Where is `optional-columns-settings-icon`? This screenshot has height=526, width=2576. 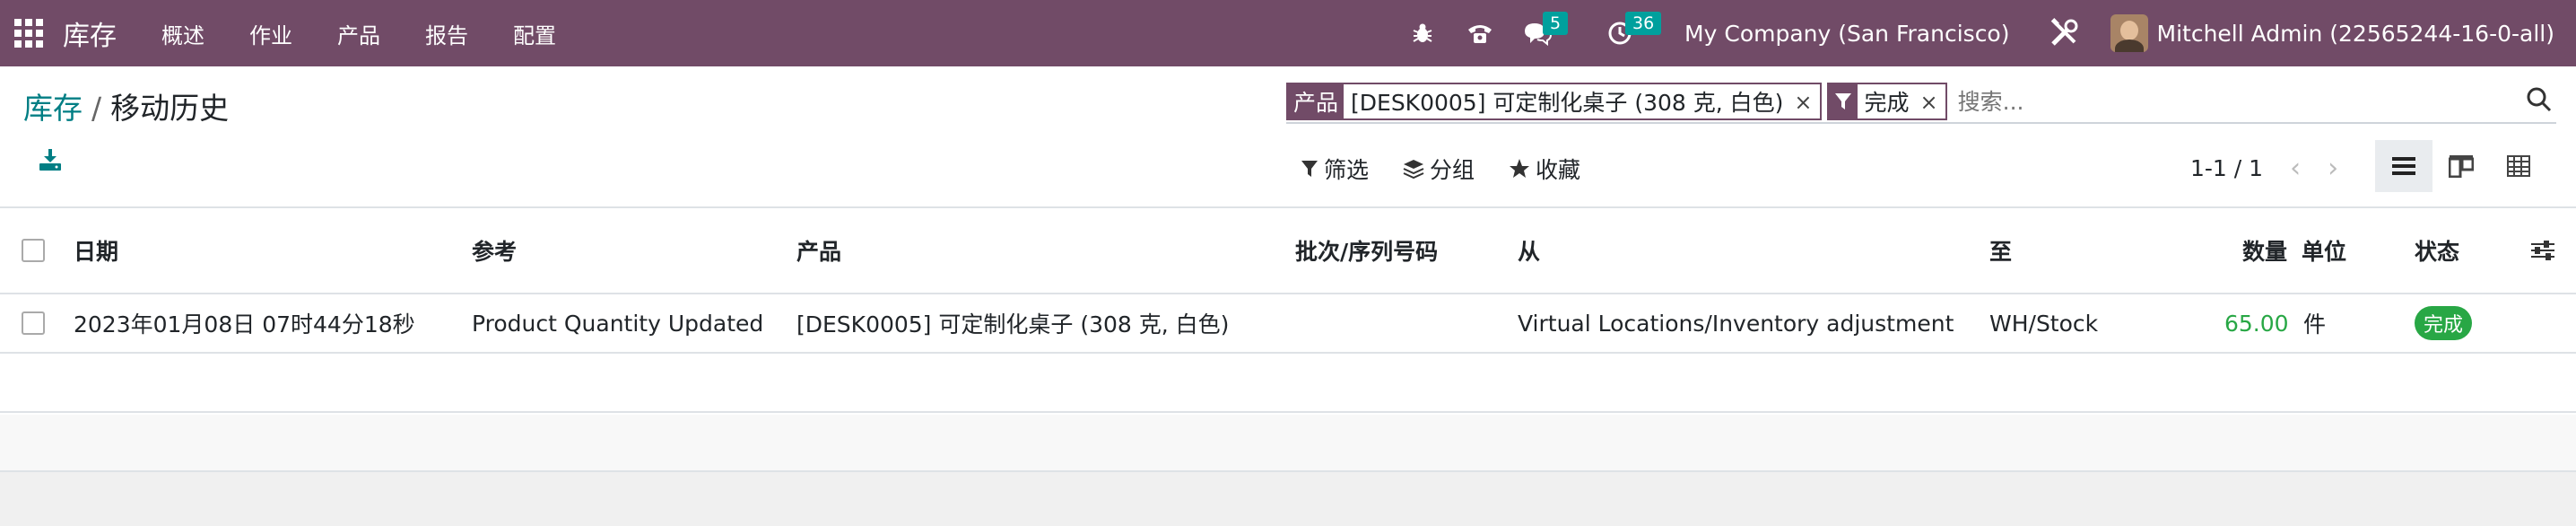 optional-columns-settings-icon is located at coordinates (2542, 251).